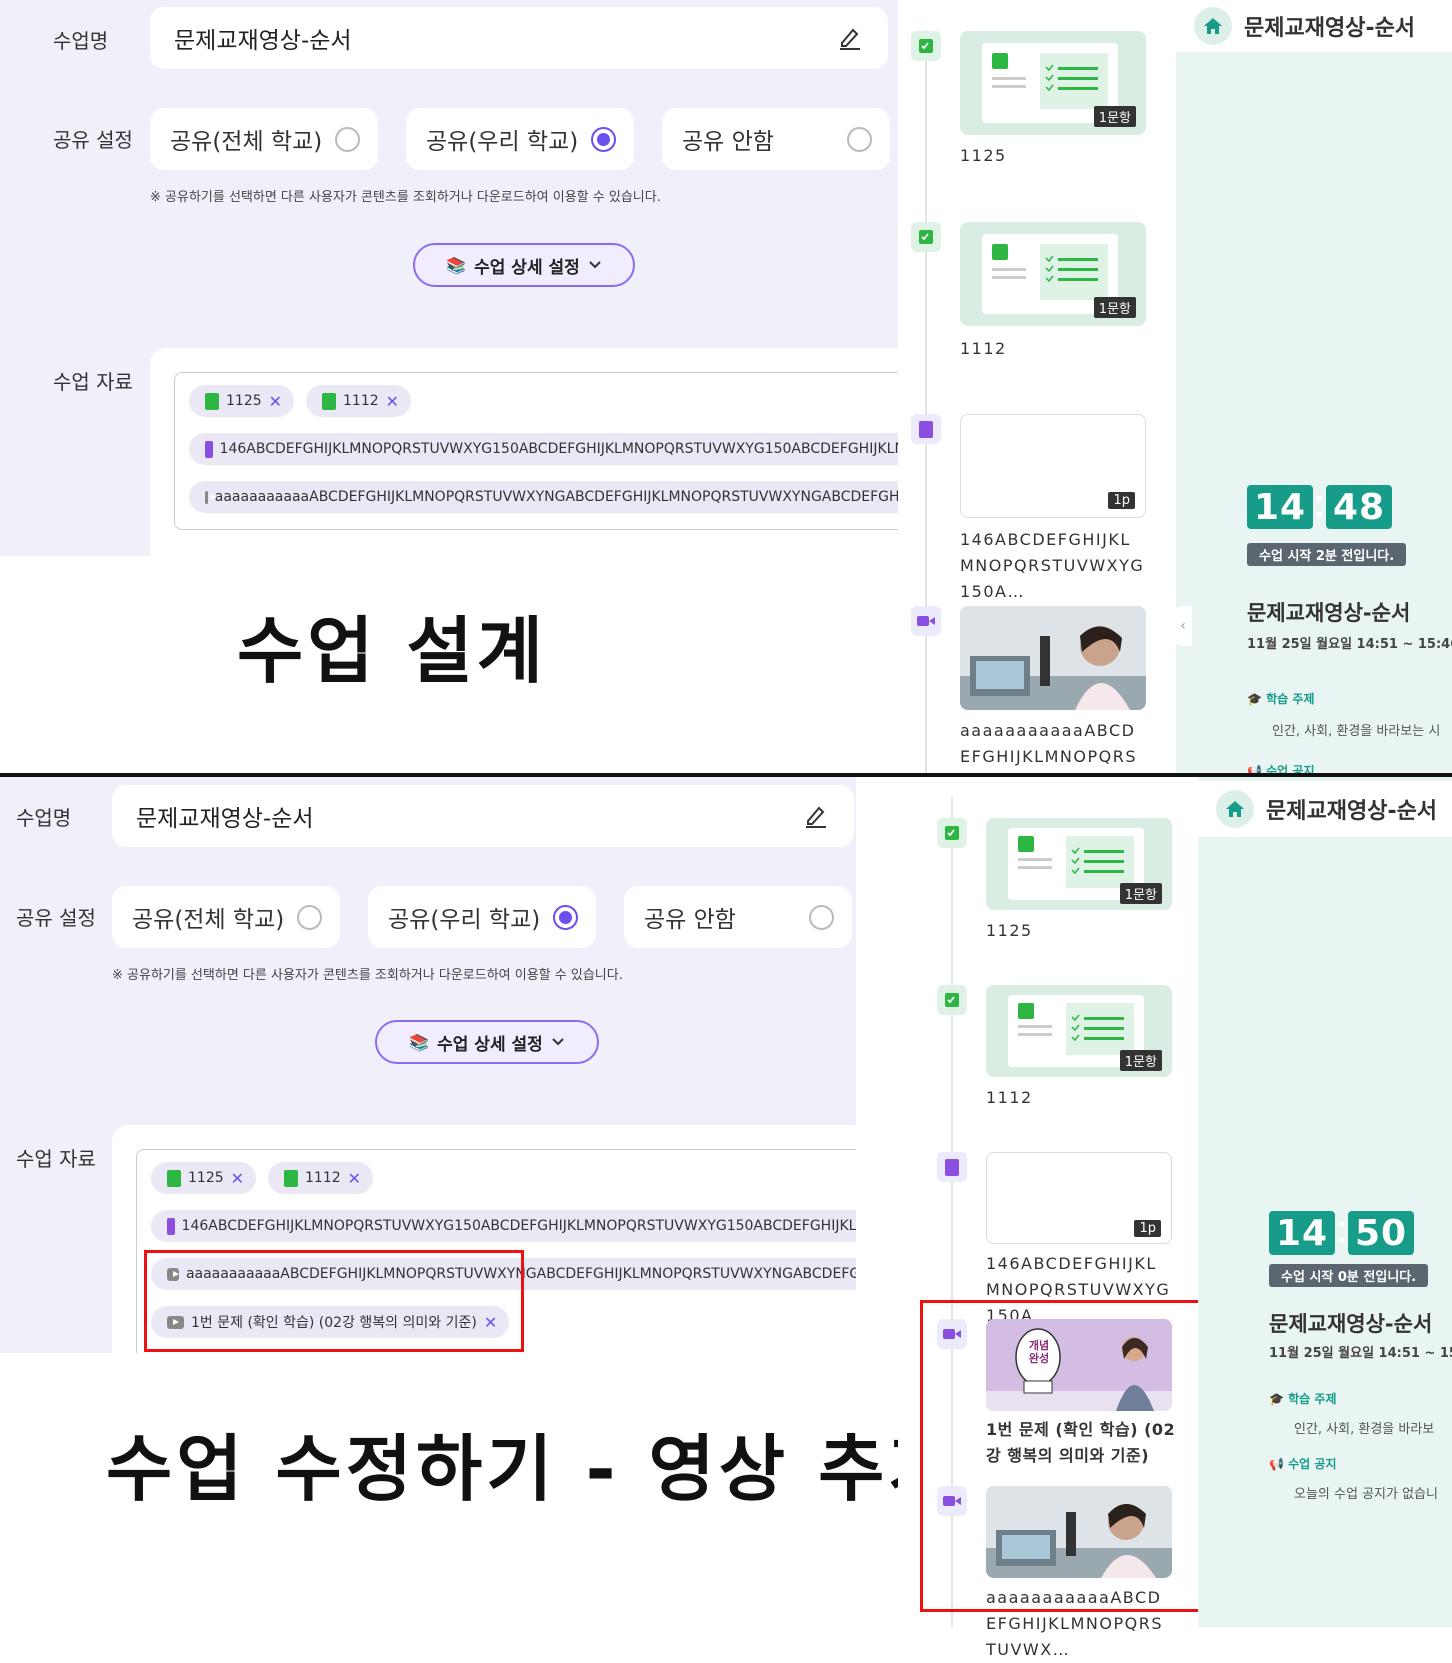 The height and width of the screenshot is (1663, 1452). I want to click on video-type-icon, so click(926, 621).